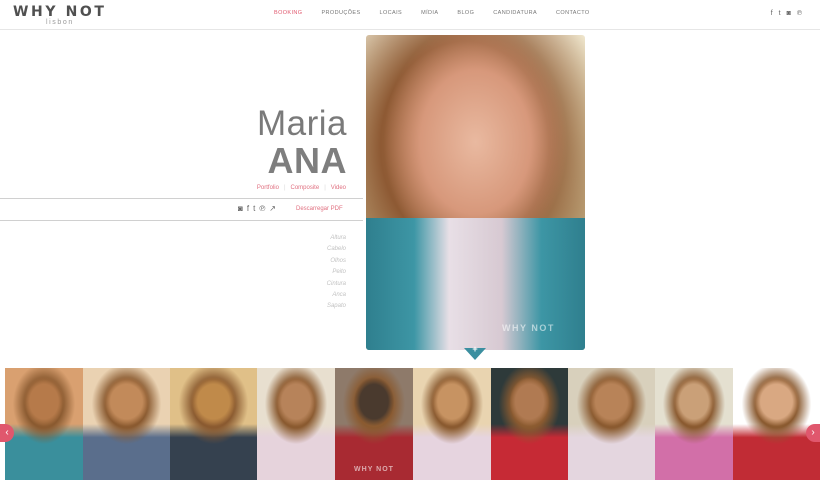  Describe the element at coordinates (813, 433) in the screenshot. I see `carousel-next-button: ›` at that location.